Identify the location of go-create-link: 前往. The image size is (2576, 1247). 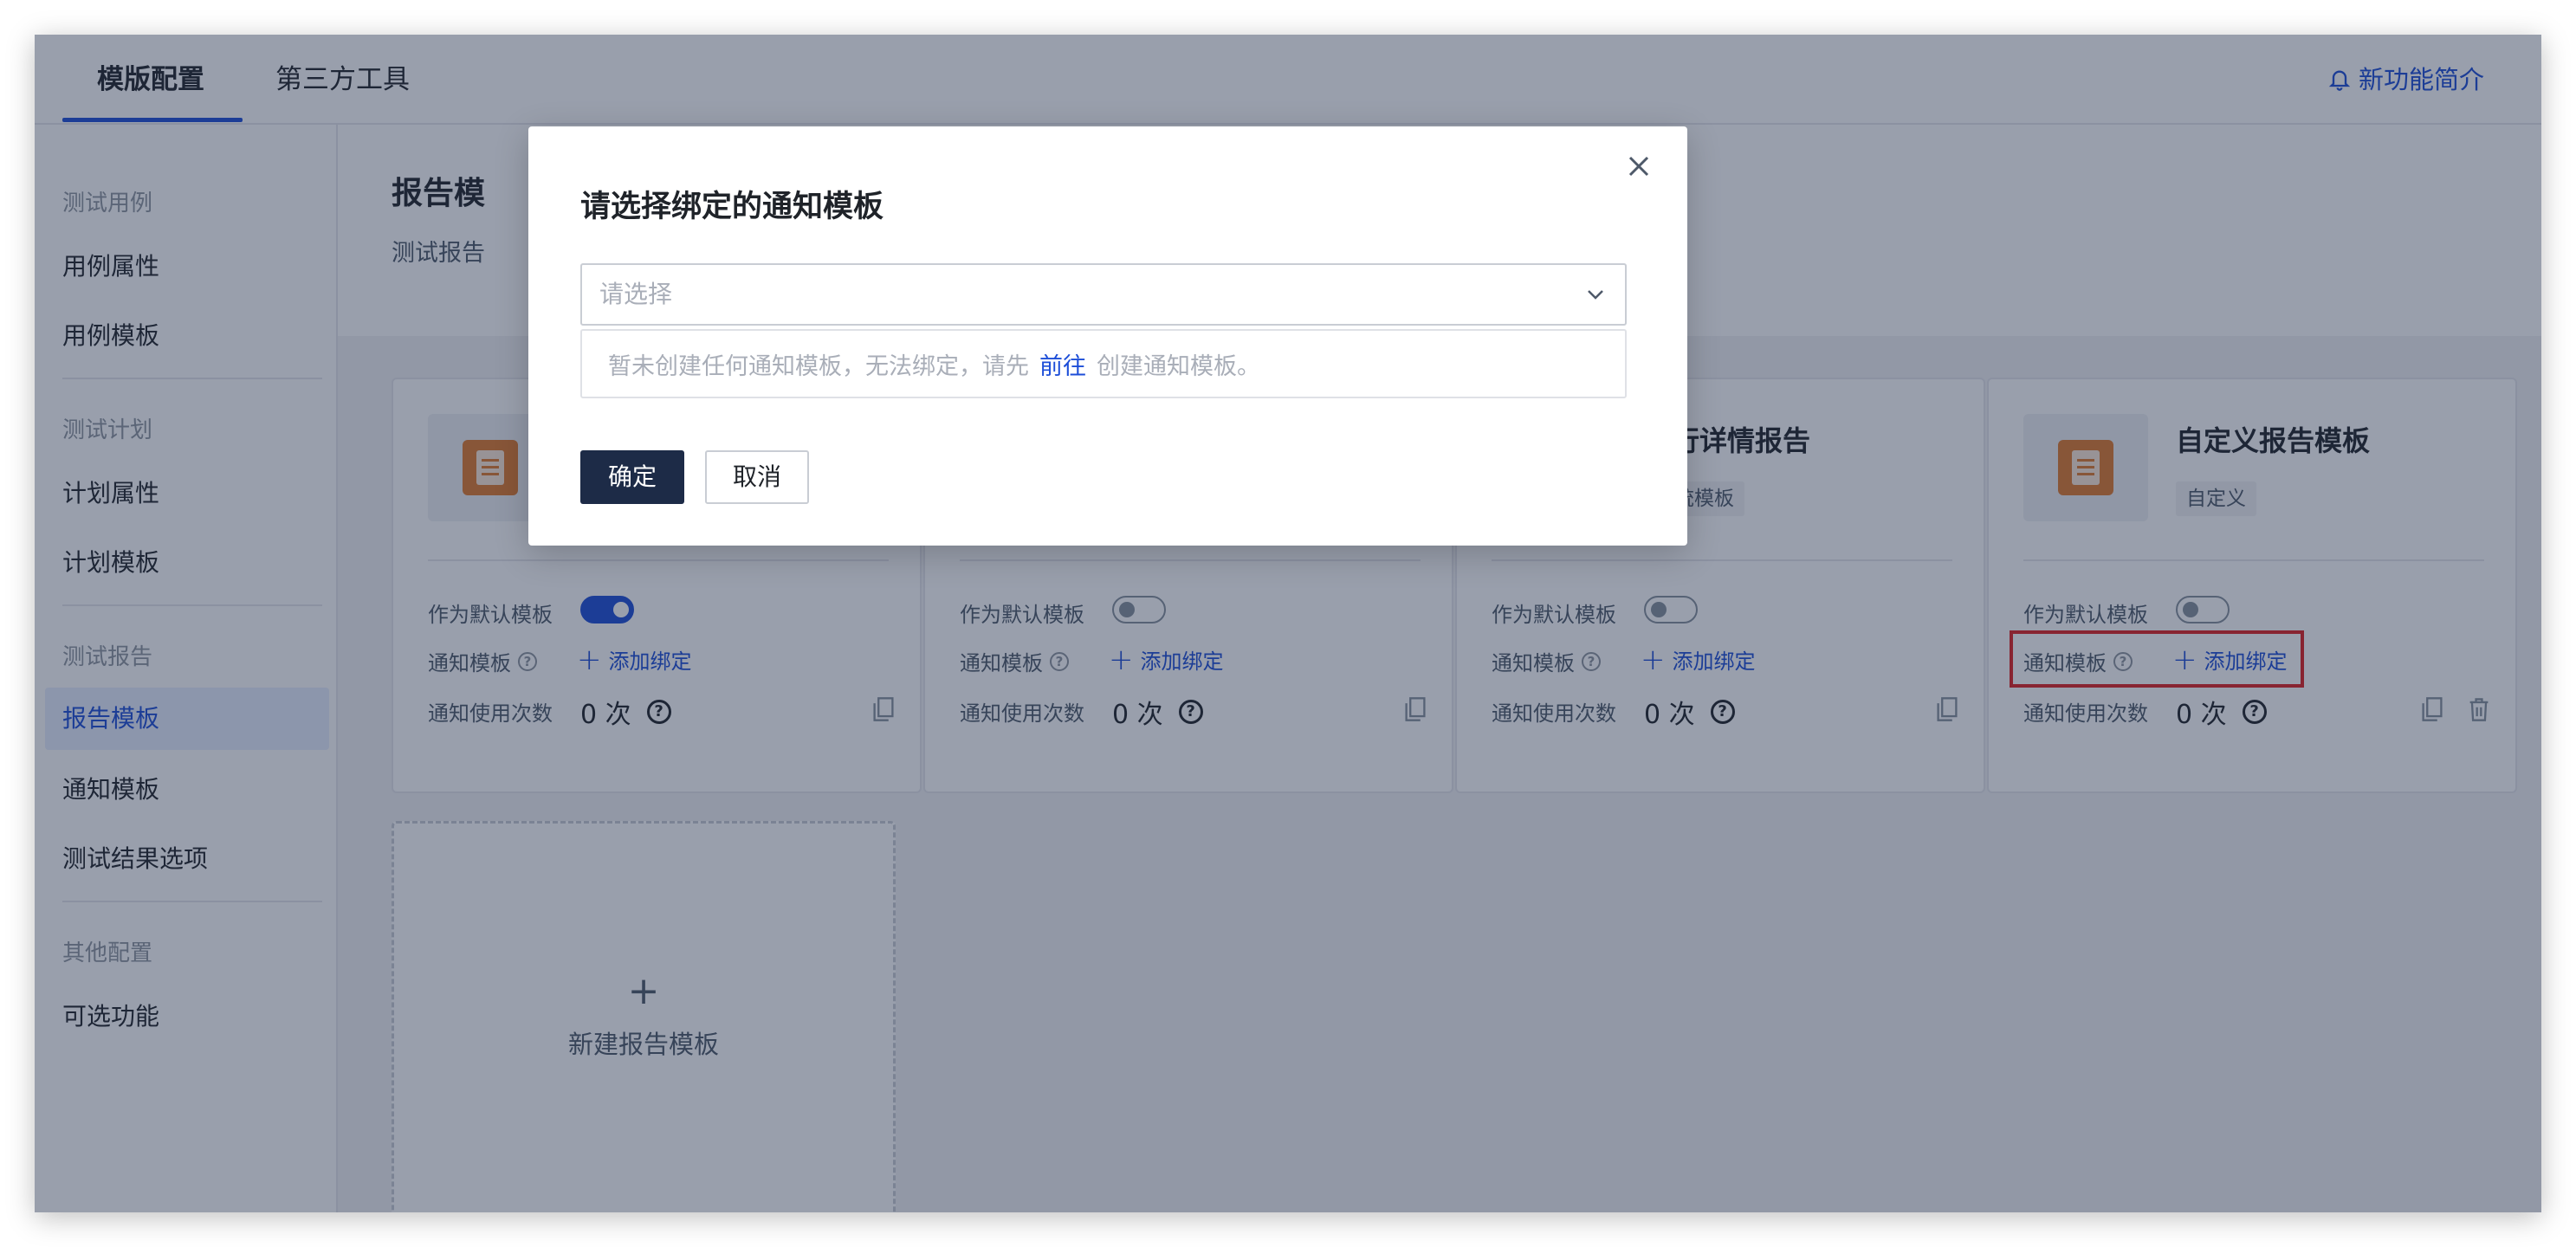
(1062, 364).